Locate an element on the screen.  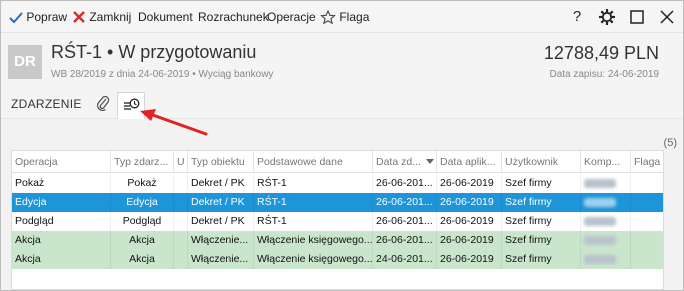
close-window-button is located at coordinates (667, 17).